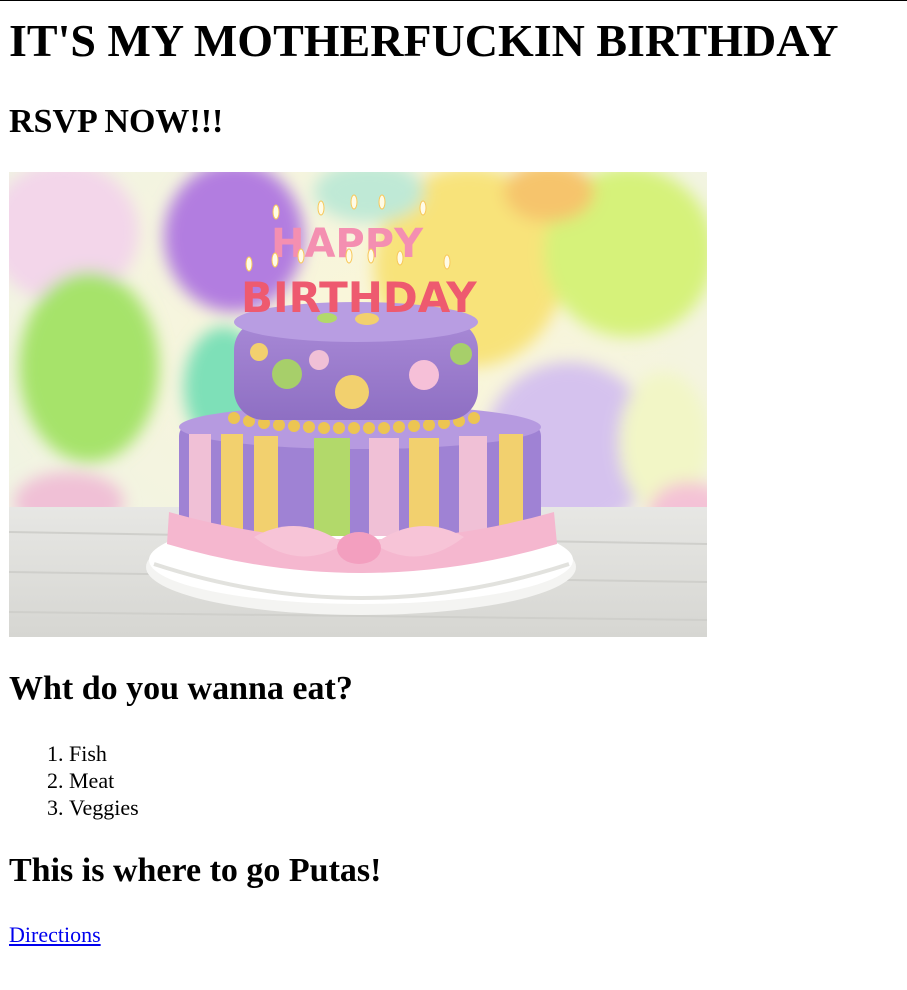  What do you see at coordinates (181, 688) in the screenshot?
I see `food-heading: Wht do you wanna eat?` at bounding box center [181, 688].